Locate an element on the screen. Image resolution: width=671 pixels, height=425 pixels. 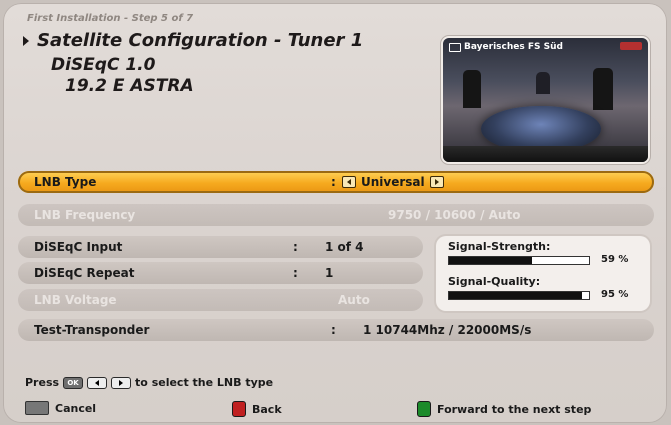
diseqc-repeat-colon: : is located at coordinates (295, 273).